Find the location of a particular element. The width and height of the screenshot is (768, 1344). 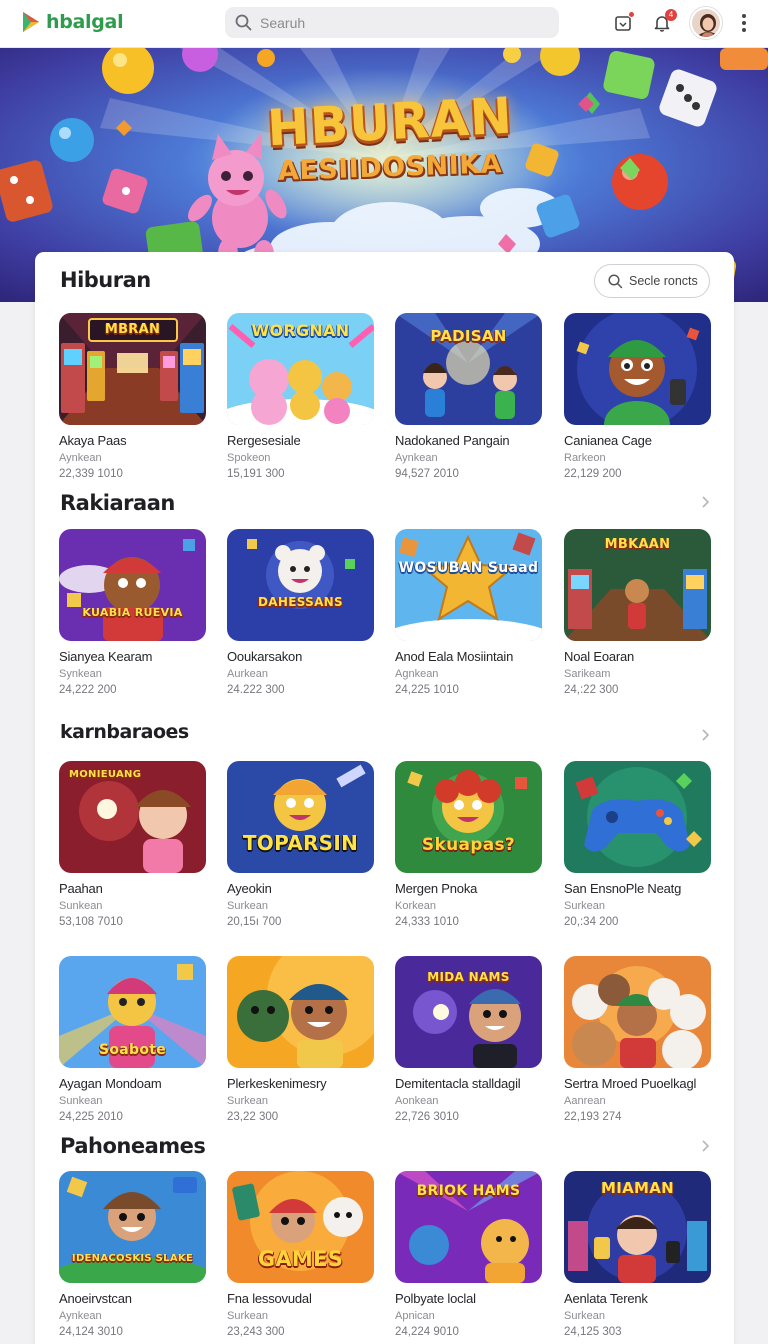

game-title: Ayagan Mondoam is located at coordinates (110, 1083).